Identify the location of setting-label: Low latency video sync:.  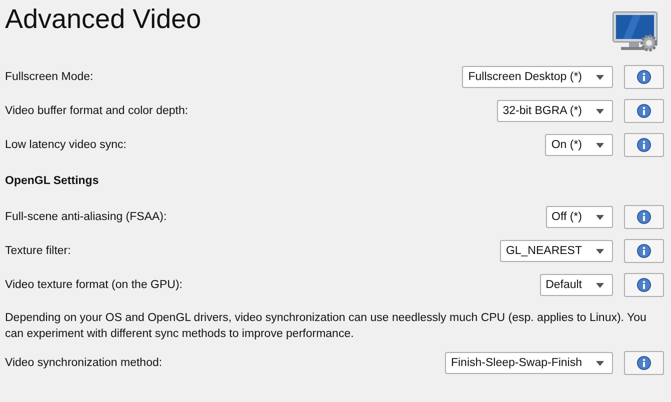
(66, 145).